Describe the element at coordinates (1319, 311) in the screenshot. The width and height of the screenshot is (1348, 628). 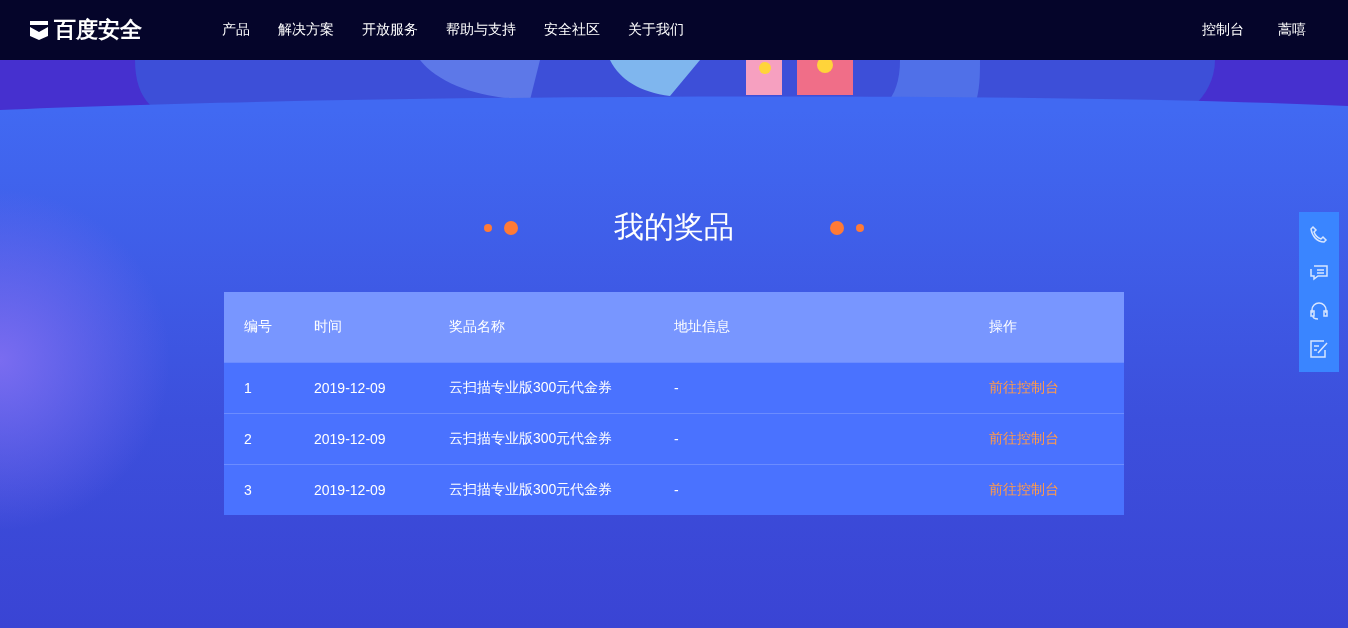
I see `headset-icon` at that location.